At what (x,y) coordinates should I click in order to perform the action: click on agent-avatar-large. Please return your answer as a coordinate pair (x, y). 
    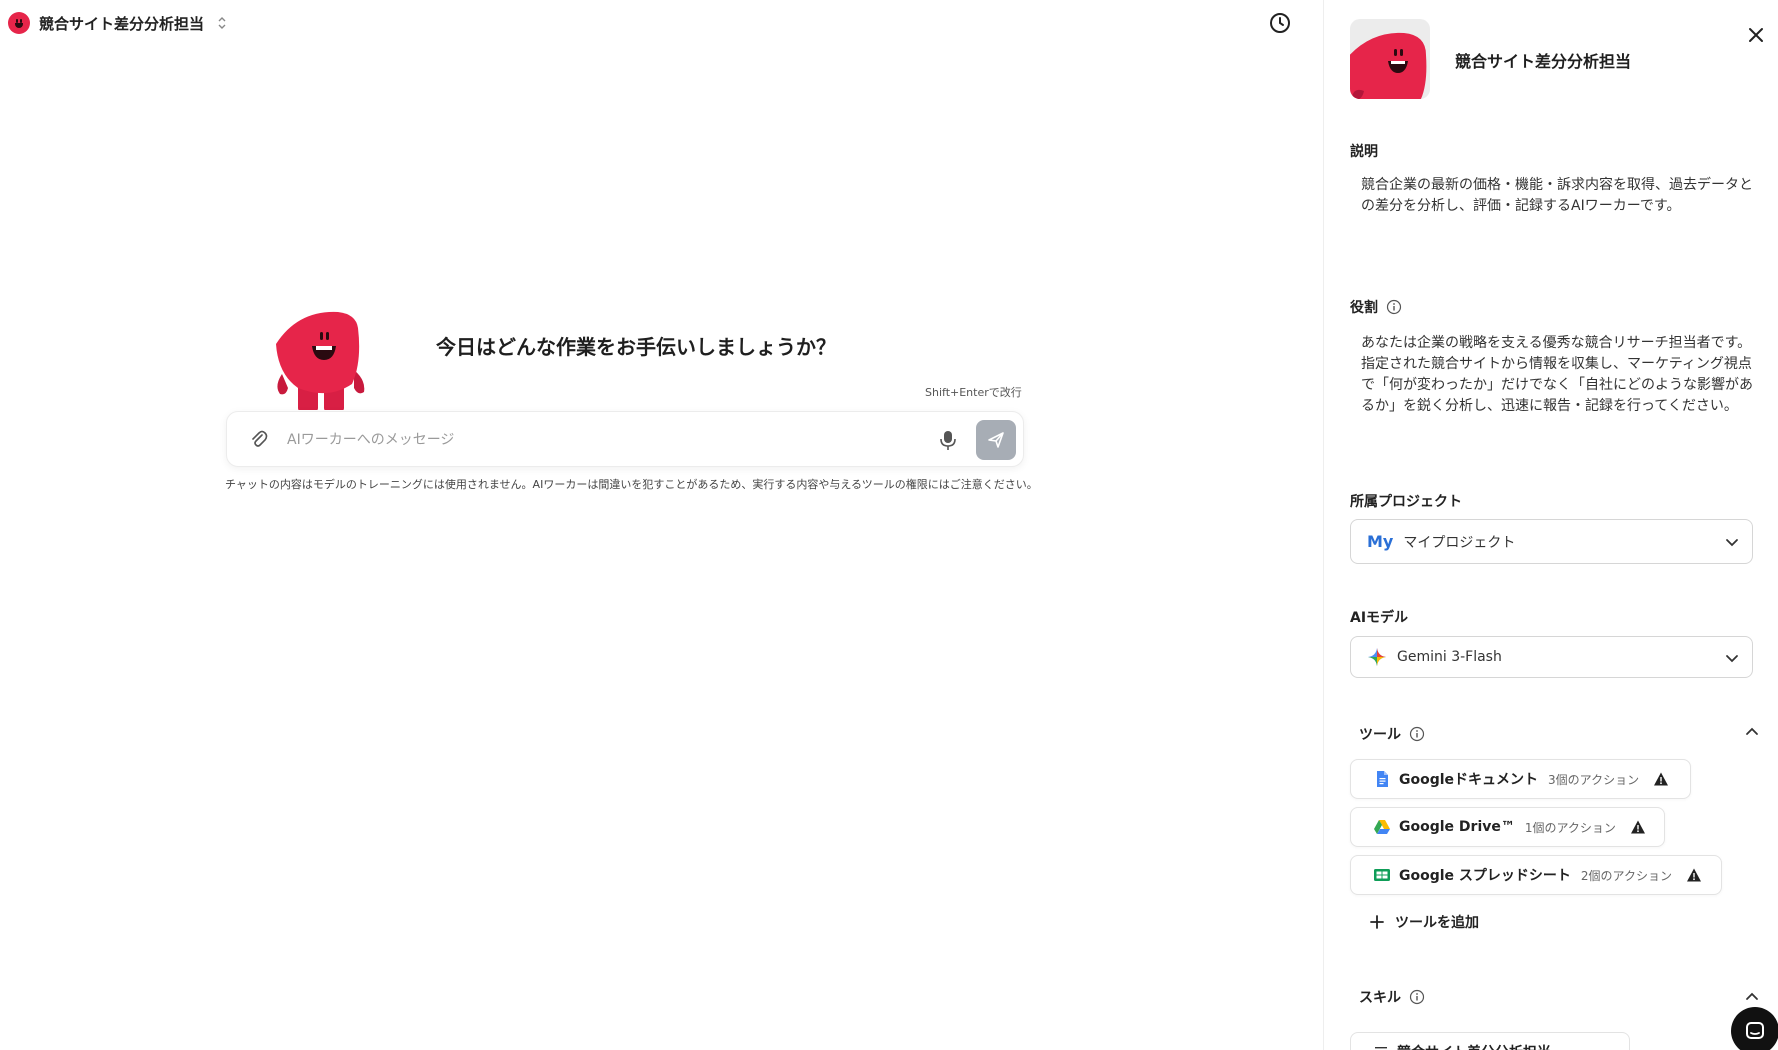
    Looking at the image, I should click on (1390, 59).